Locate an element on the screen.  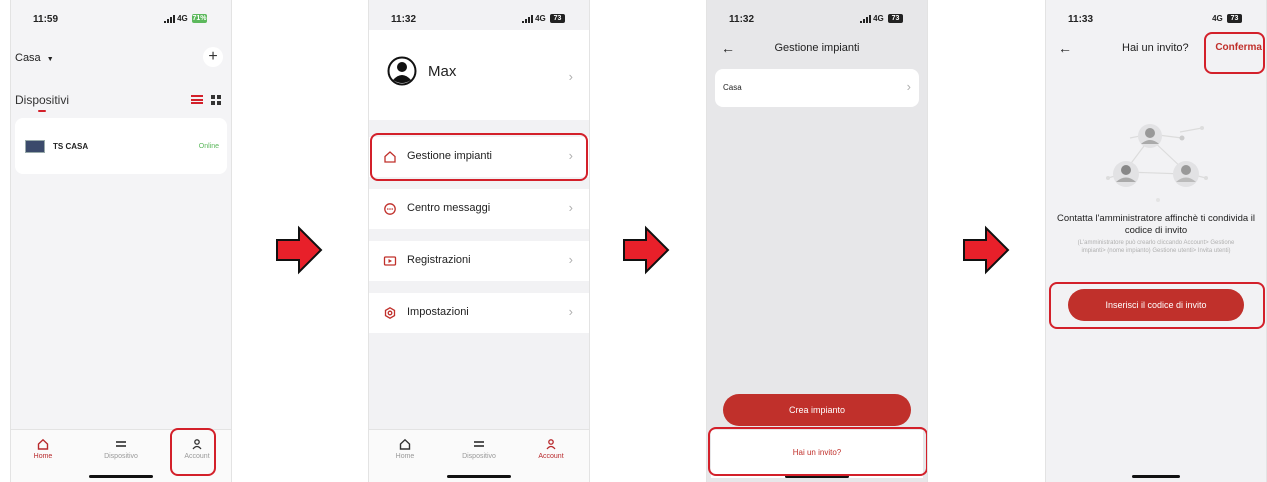
invite-illustration is located at coordinates (1157, 163).